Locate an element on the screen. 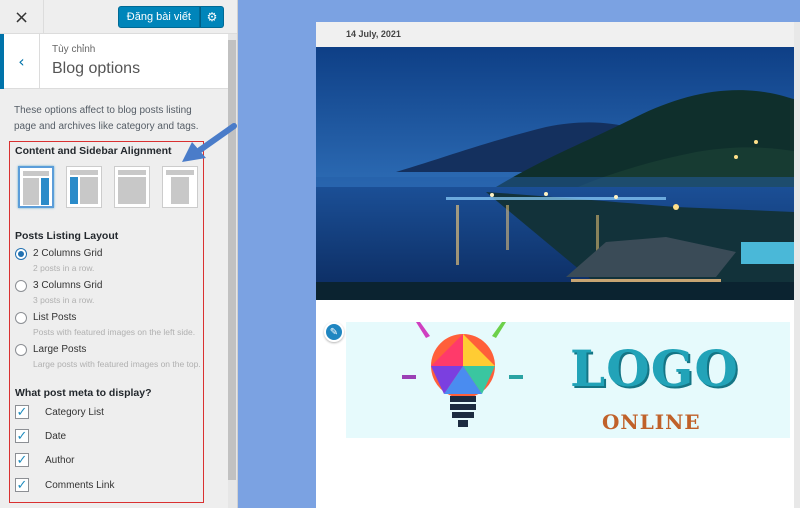  radio-label: 3 Columns Grid is located at coordinates (68, 285).